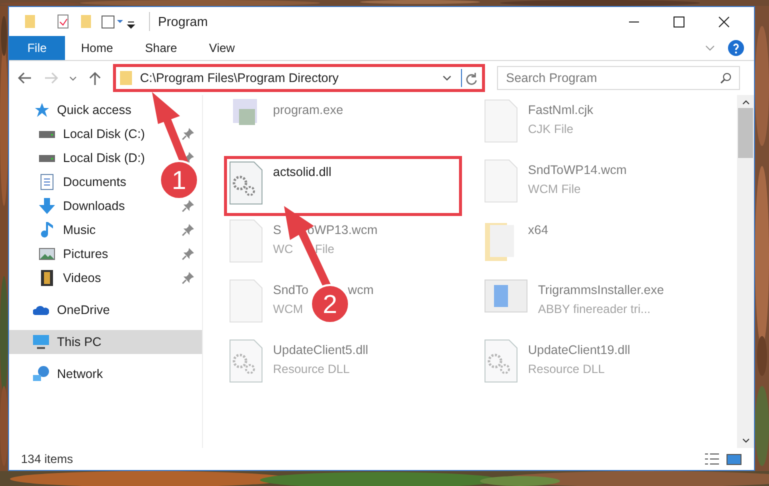 This screenshot has width=769, height=486. What do you see at coordinates (222, 48) in the screenshot?
I see `ribbon-tab: View` at bounding box center [222, 48].